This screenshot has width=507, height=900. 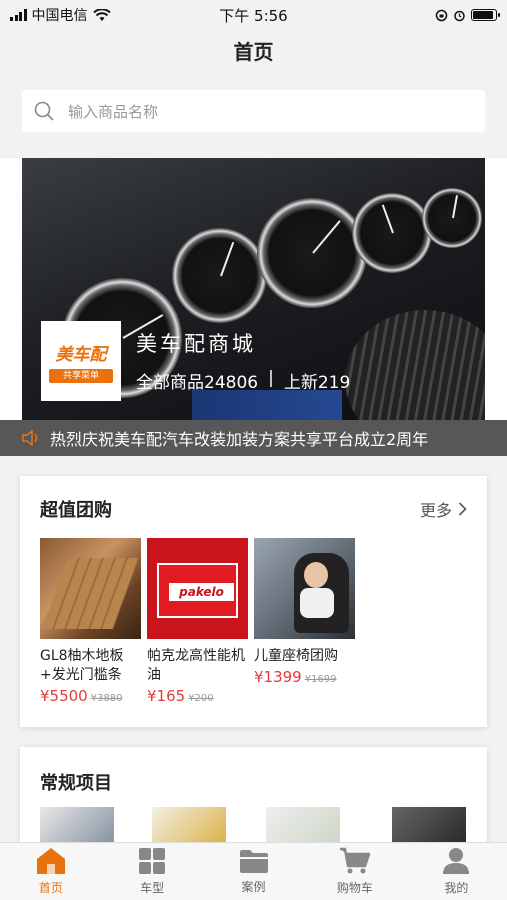 I want to click on search-bar: 输入商品名称, so click(x=253, y=109).